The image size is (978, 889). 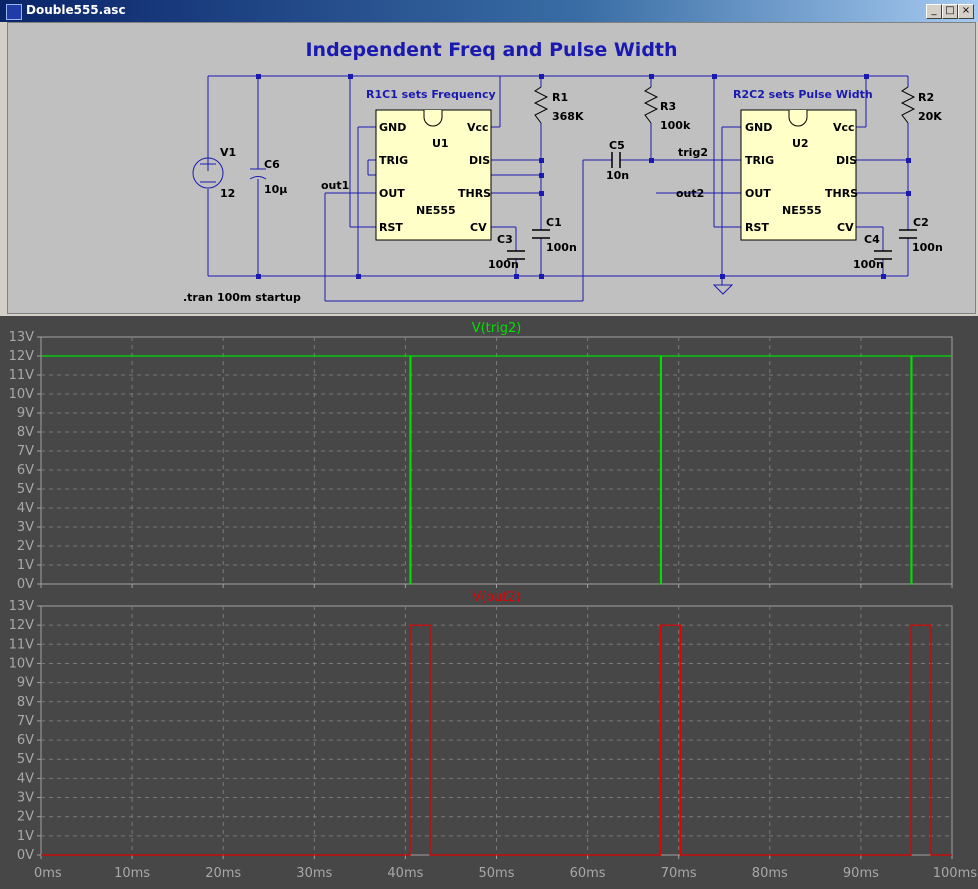 I want to click on x-tick-label: 40ms, so click(x=405, y=873).